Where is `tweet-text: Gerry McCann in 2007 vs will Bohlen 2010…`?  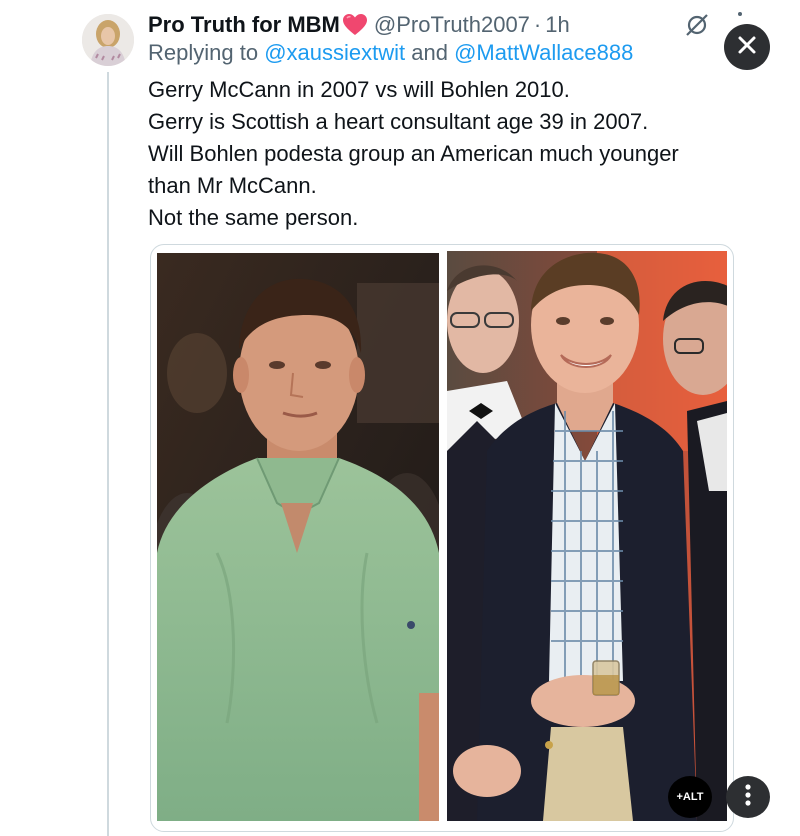
tweet-text: Gerry McCann in 2007 vs will Bohlen 2010… is located at coordinates (448, 154).